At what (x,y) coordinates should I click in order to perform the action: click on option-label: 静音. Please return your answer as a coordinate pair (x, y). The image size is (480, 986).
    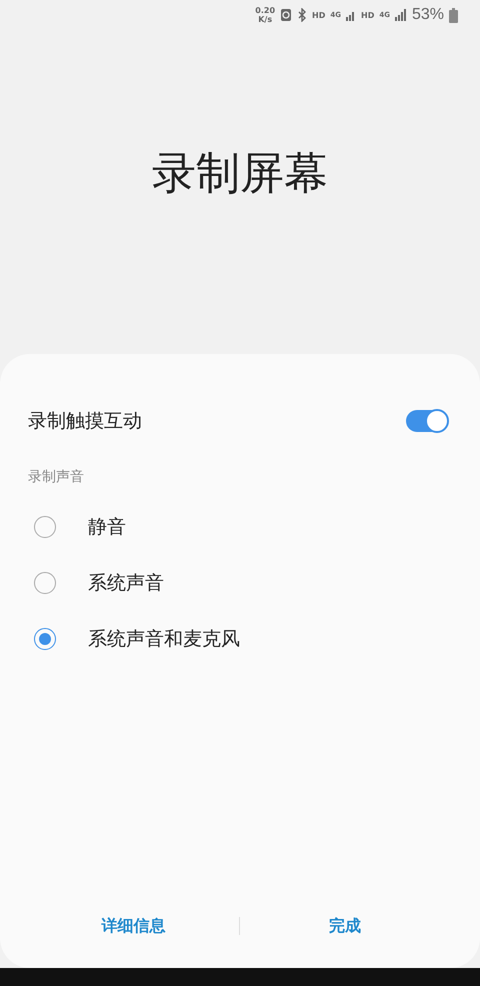
    Looking at the image, I should click on (107, 527).